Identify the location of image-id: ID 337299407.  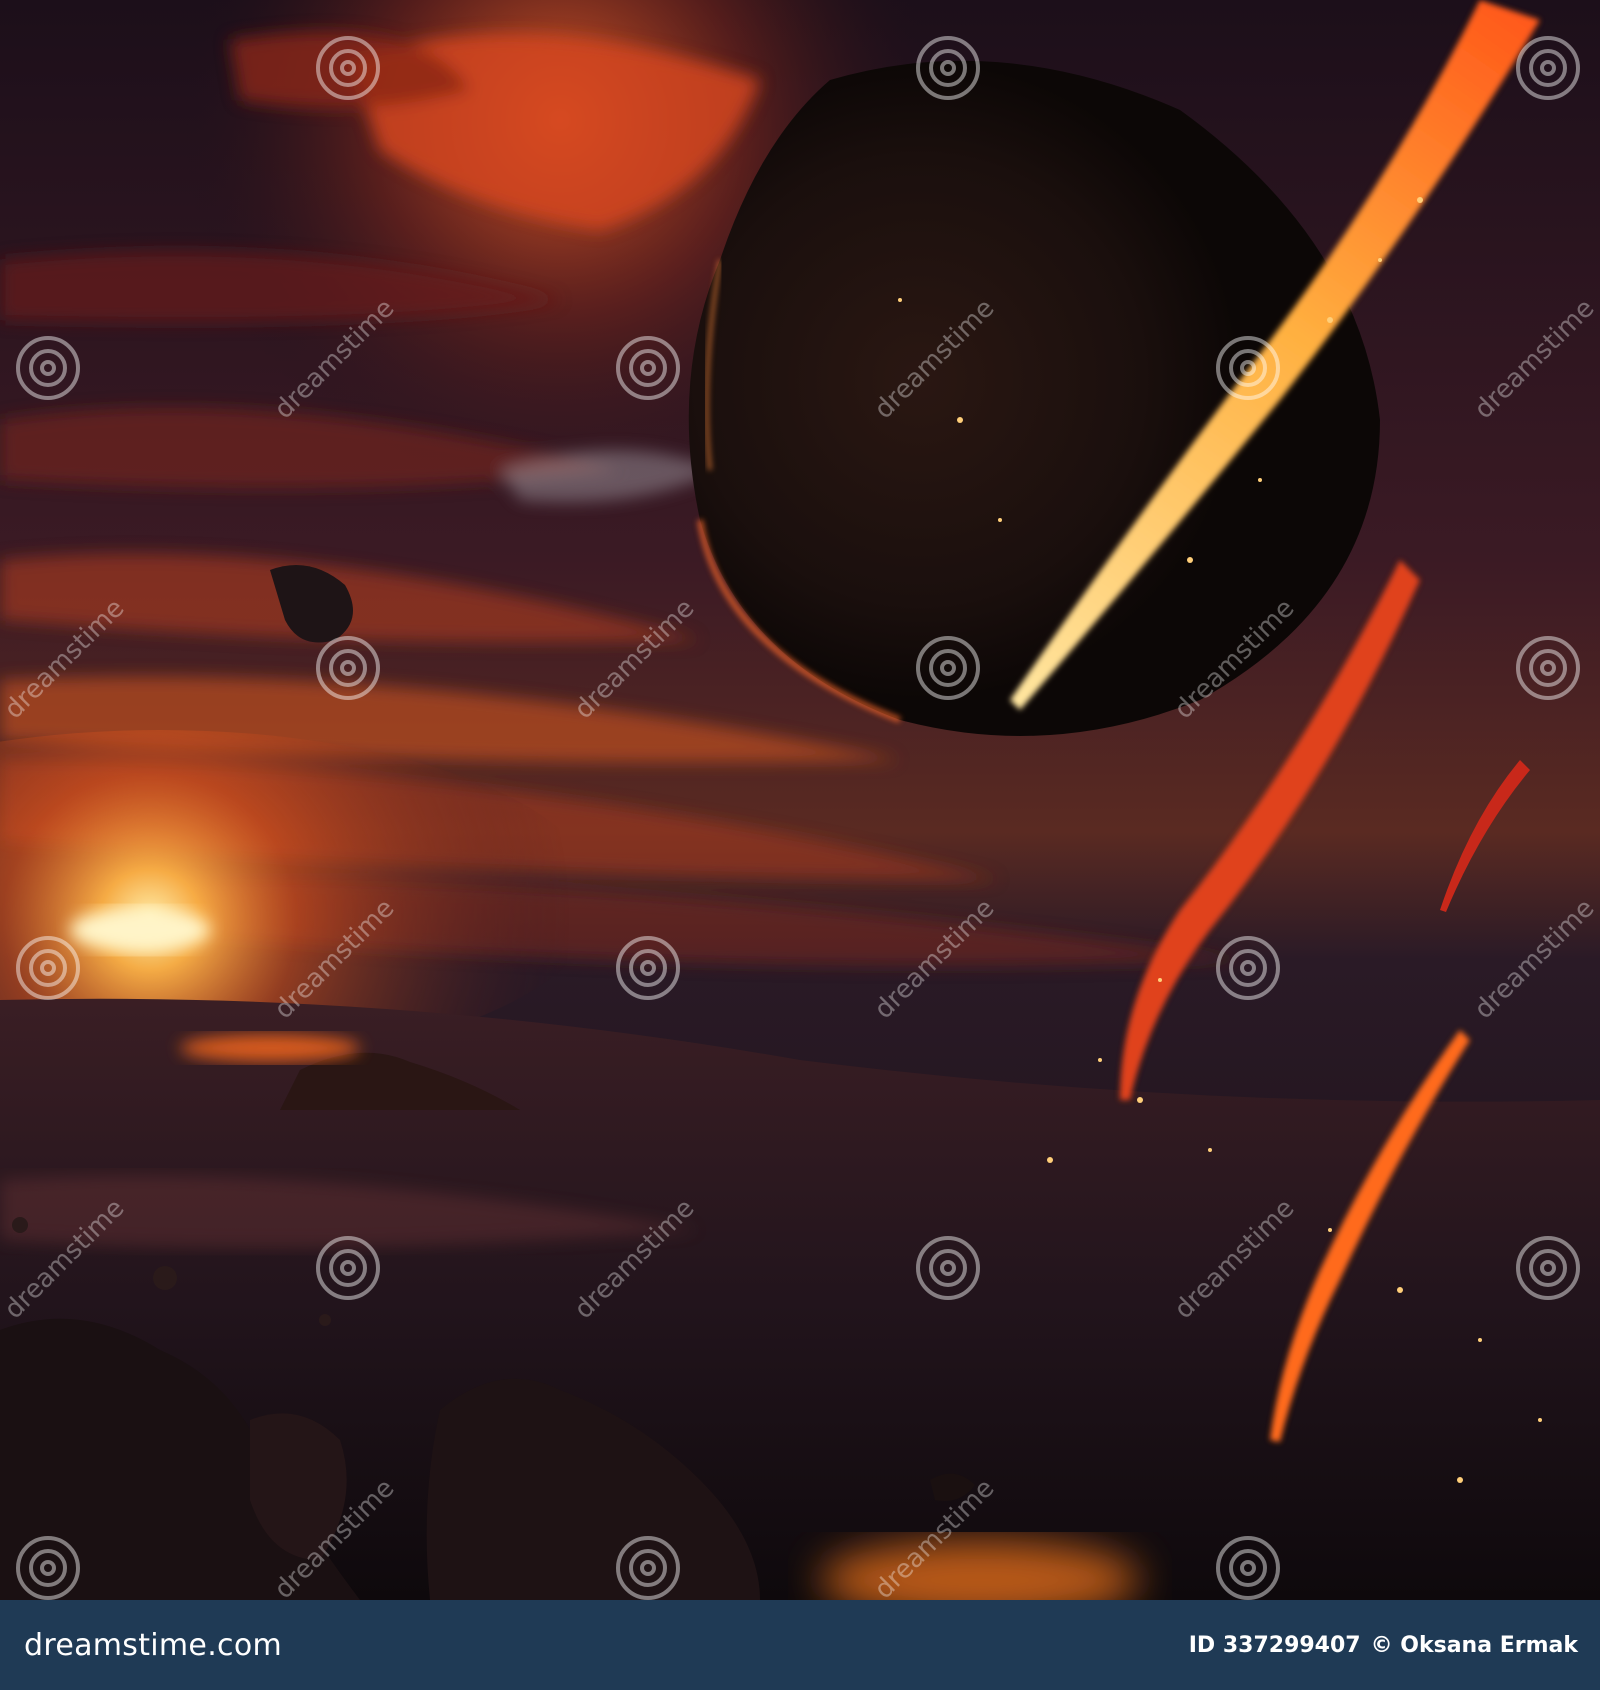
(1274, 1645).